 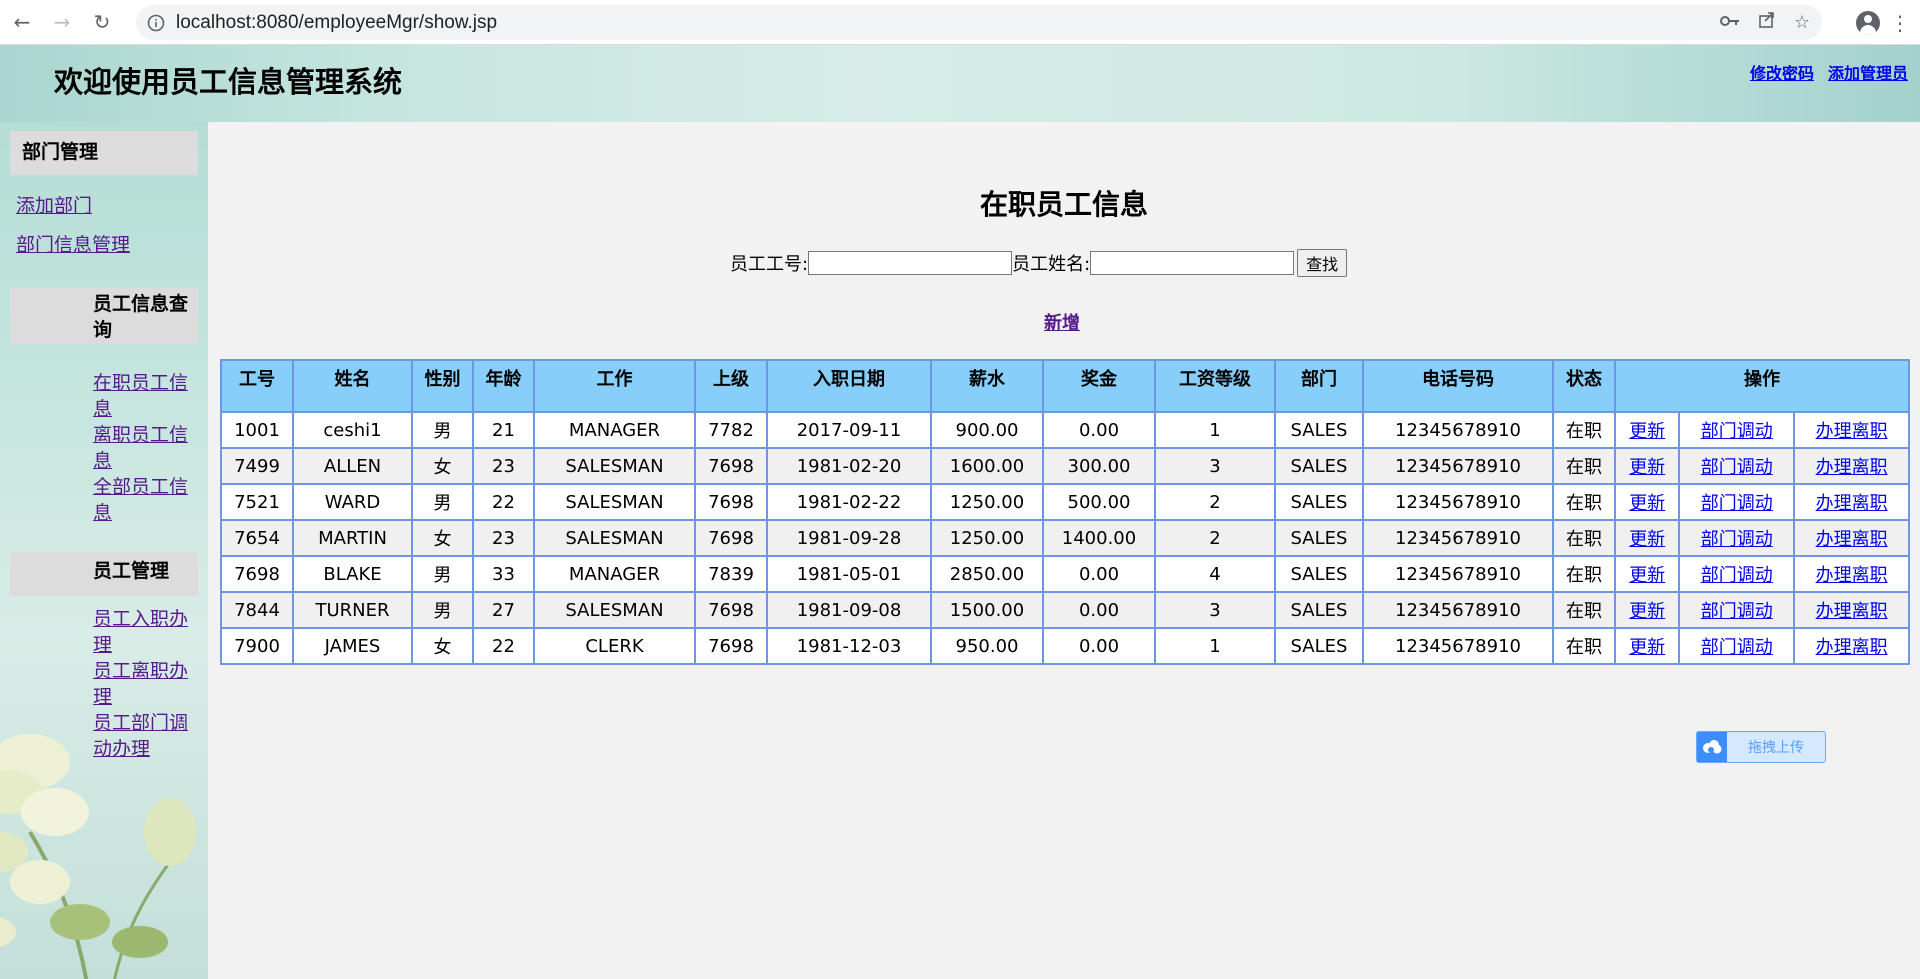 What do you see at coordinates (979, 22) in the screenshot?
I see `address-bar: localhost:8080/employeeMgr/show.jsp ☆` at bounding box center [979, 22].